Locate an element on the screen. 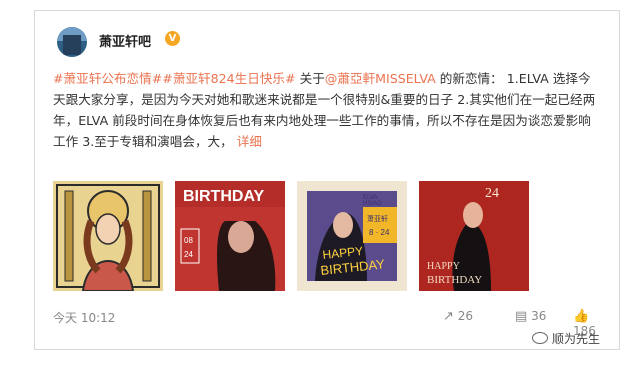 The width and height of the screenshot is (640, 365). post-image-4: 24 HAPPY BIRTHDAY is located at coordinates (474, 236).